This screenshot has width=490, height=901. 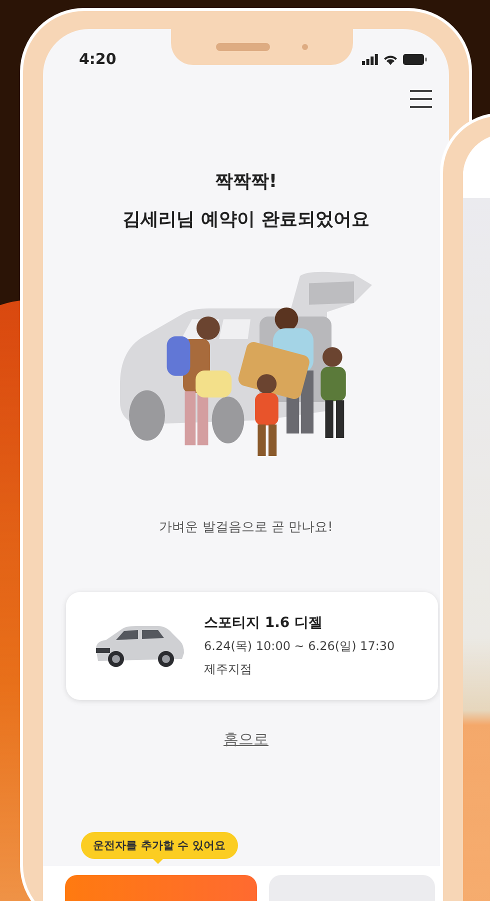 What do you see at coordinates (415, 59) in the screenshot?
I see `battery-icon` at bounding box center [415, 59].